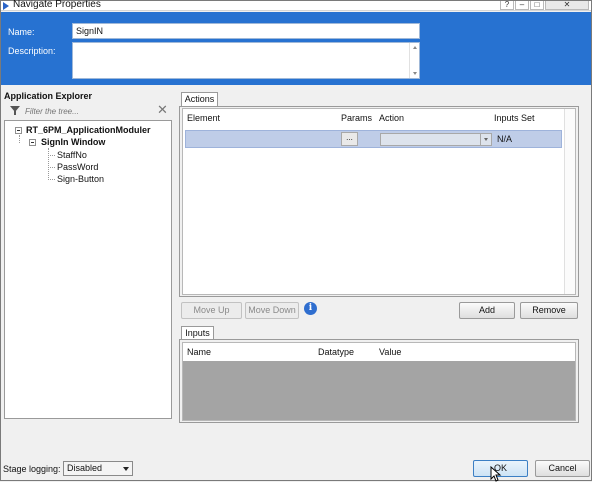  Describe the element at coordinates (496, 474) in the screenshot. I see `mouse-cursor-icon` at that location.